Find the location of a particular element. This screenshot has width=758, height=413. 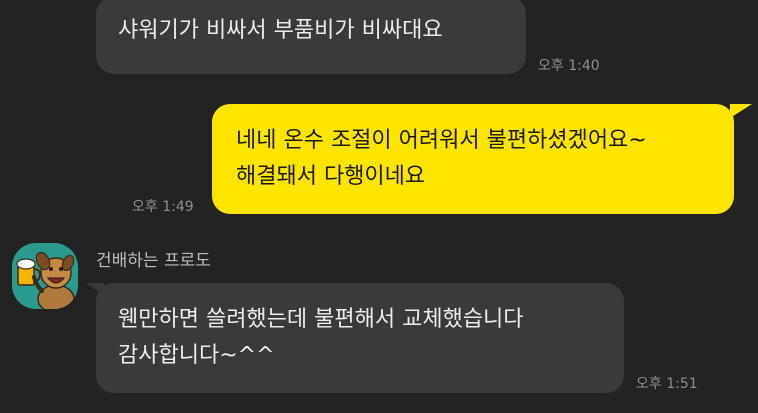

message-timestamp: 오후 1:49 is located at coordinates (163, 207).